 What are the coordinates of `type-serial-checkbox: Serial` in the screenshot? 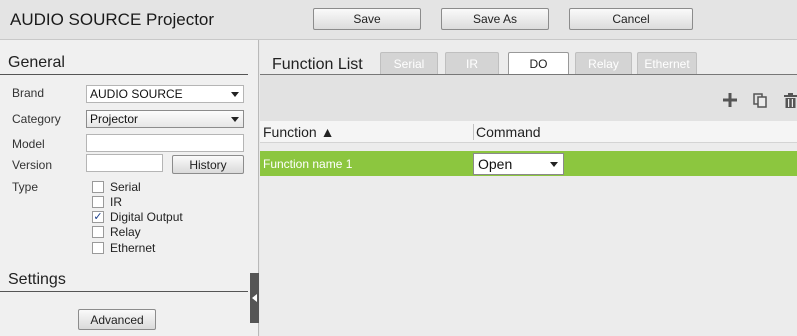 It's located at (116, 186).